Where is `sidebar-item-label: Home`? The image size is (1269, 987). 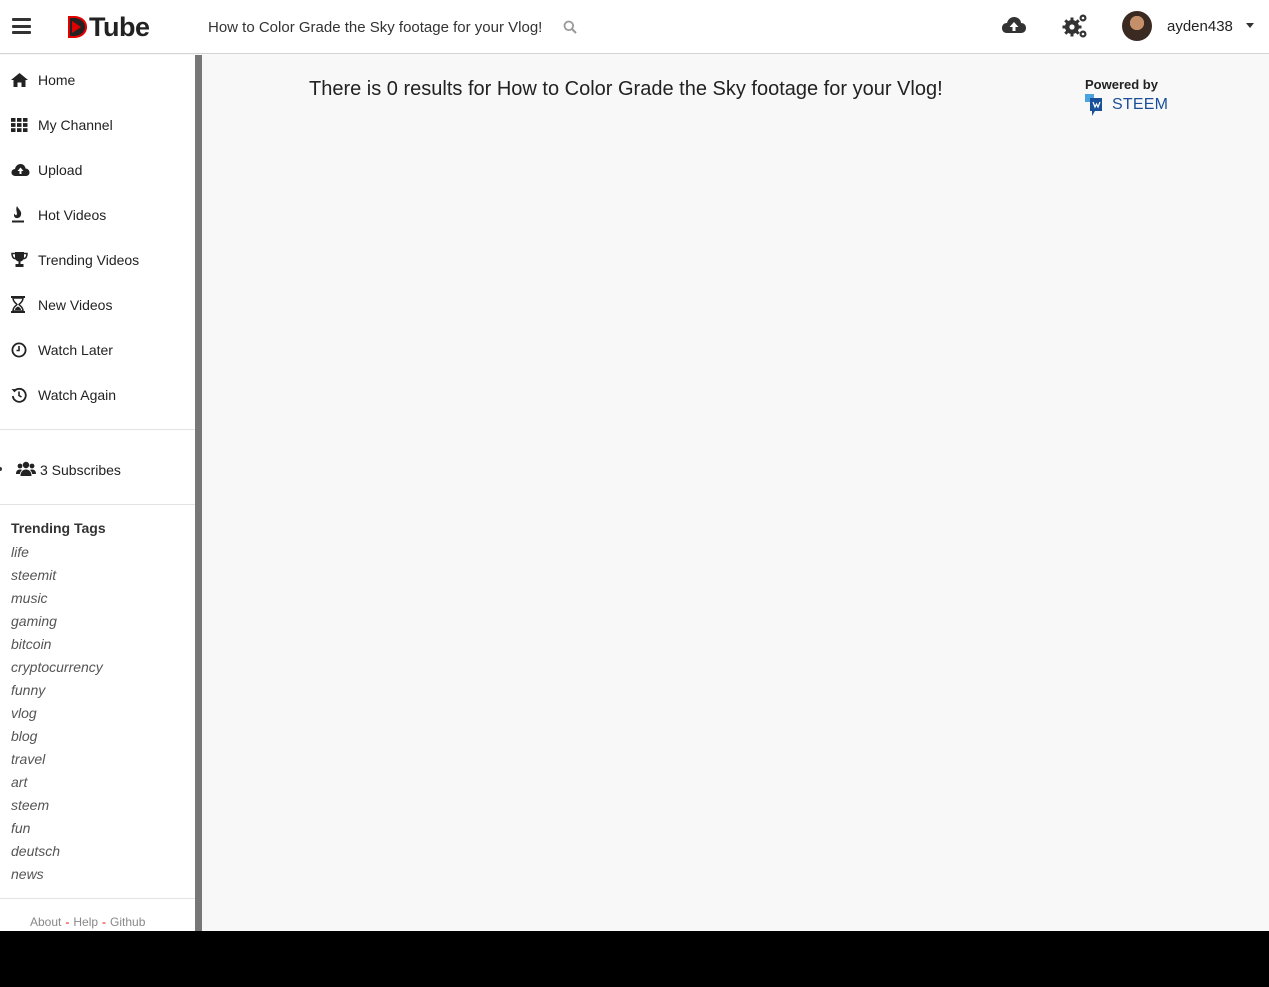 sidebar-item-label: Home is located at coordinates (57, 79).